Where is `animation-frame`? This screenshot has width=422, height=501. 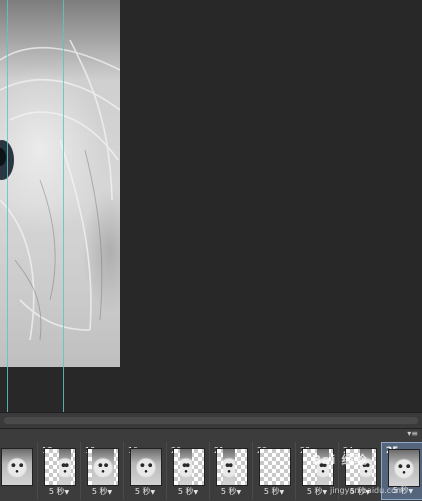
animation-frame is located at coordinates (19, 471).